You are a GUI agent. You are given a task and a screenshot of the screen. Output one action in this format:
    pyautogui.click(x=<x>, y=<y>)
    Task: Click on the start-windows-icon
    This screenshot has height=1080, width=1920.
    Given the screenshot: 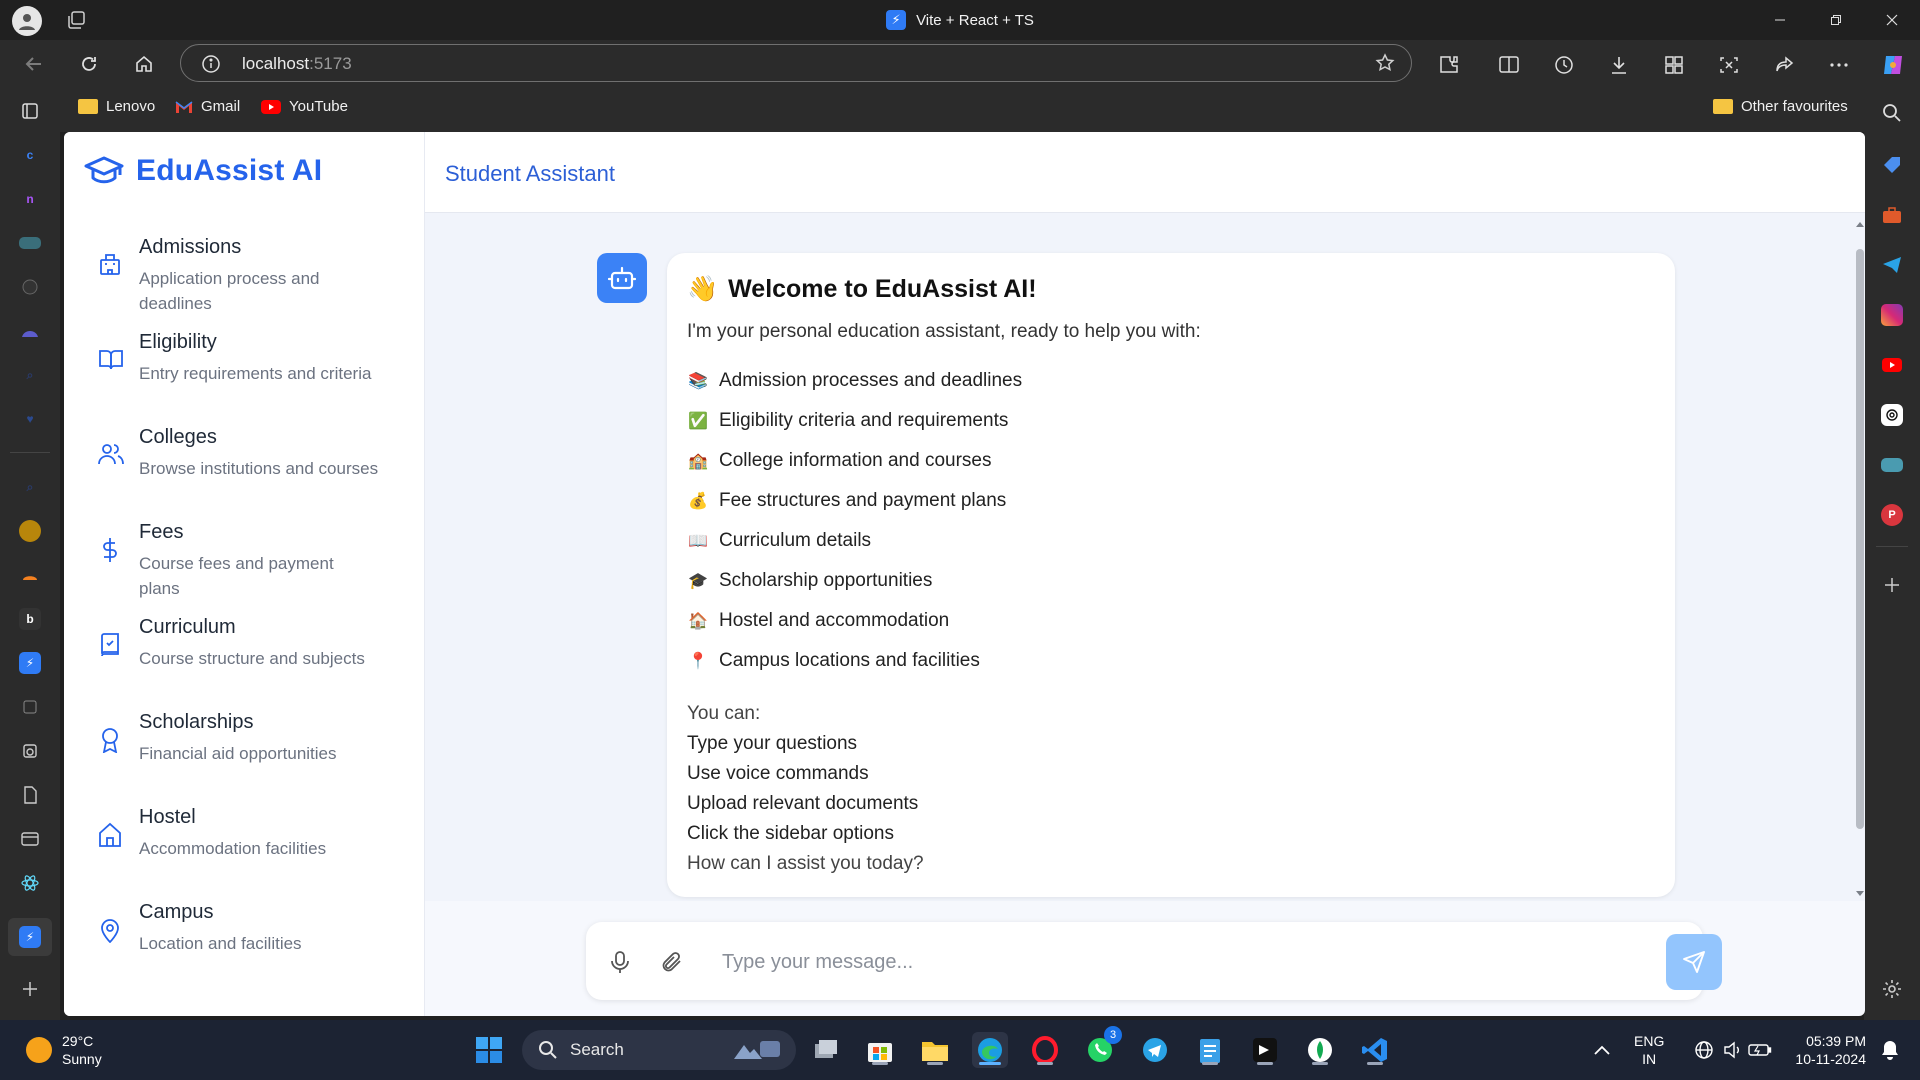 What is the action you would take?
    pyautogui.click(x=489, y=1050)
    